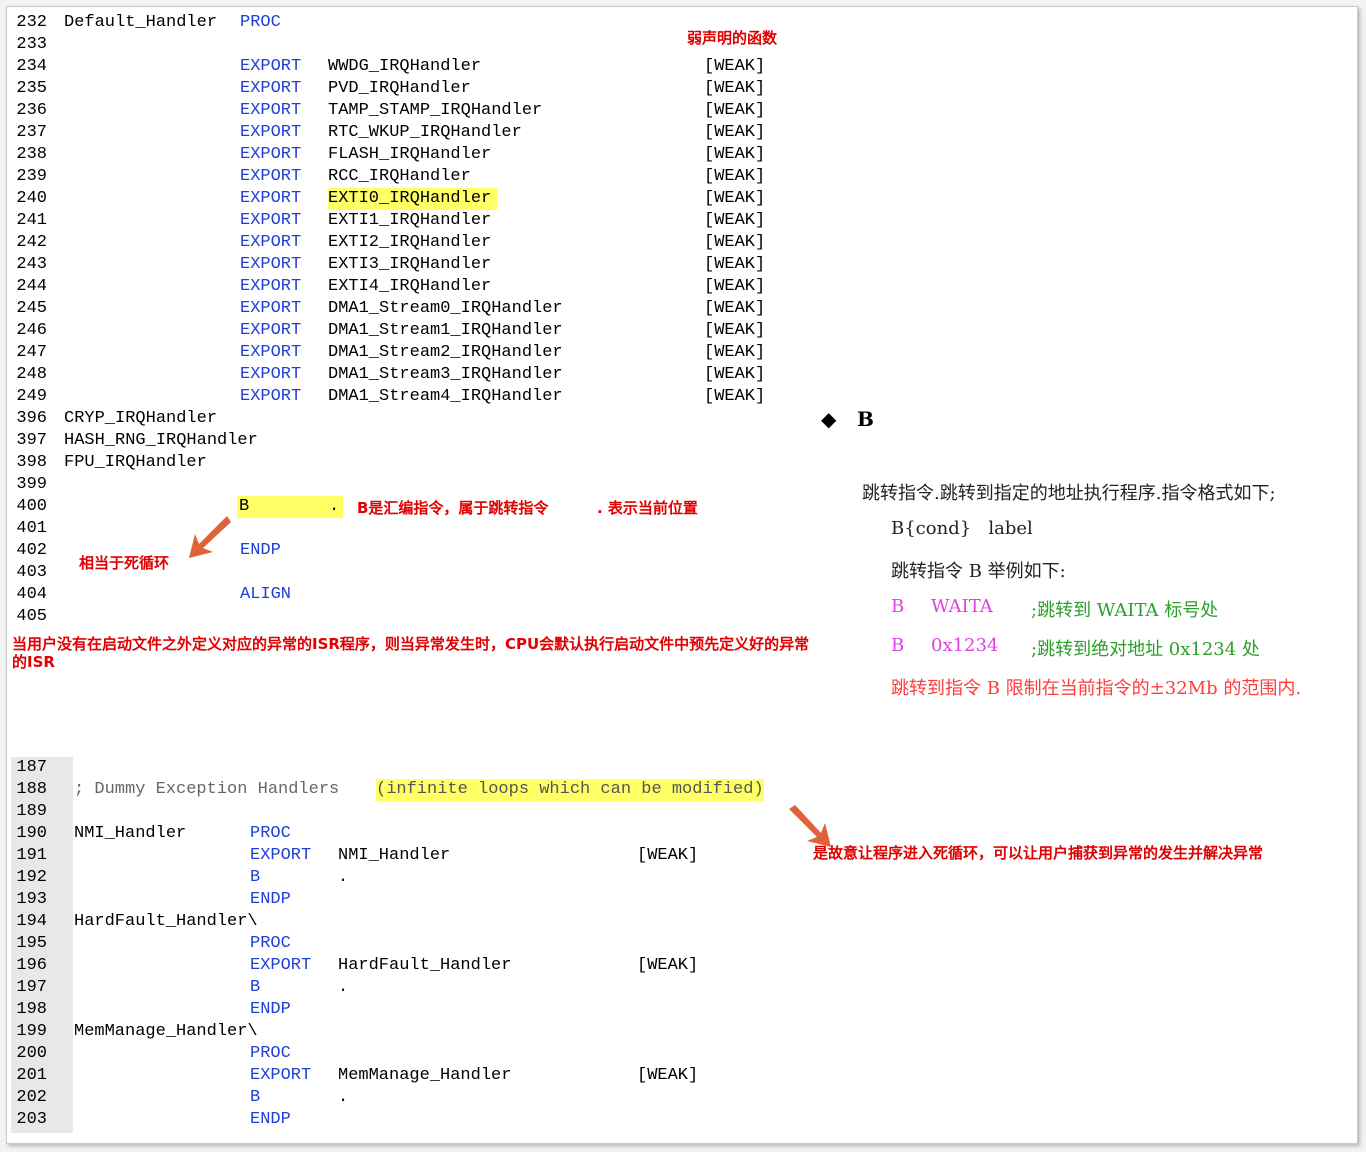  Describe the element at coordinates (407, 1010) in the screenshot. I see `code-line: 198 ENDP` at that location.